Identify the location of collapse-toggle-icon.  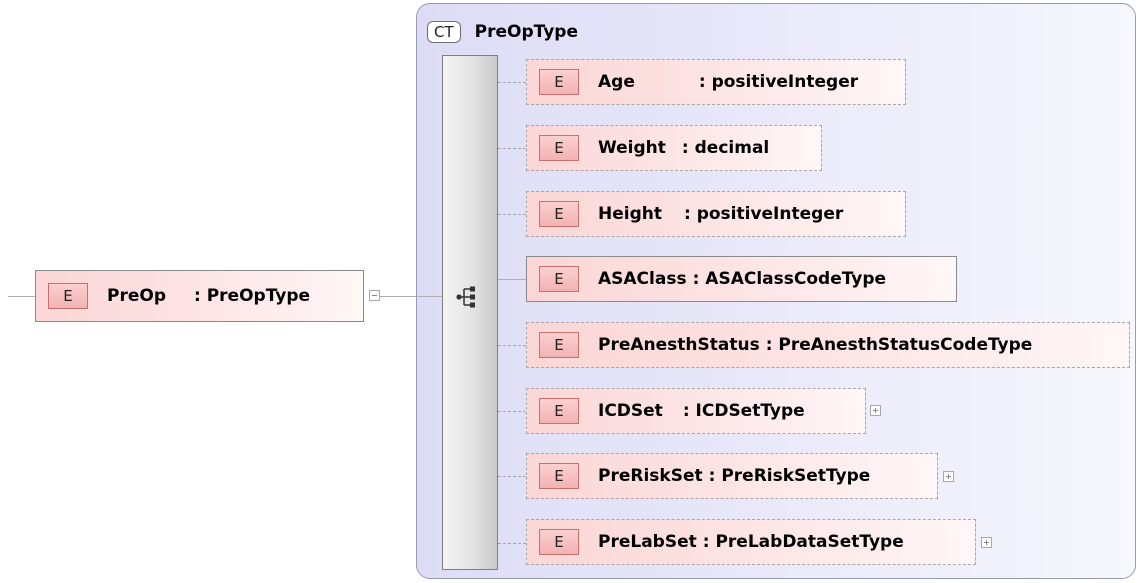
(374, 295).